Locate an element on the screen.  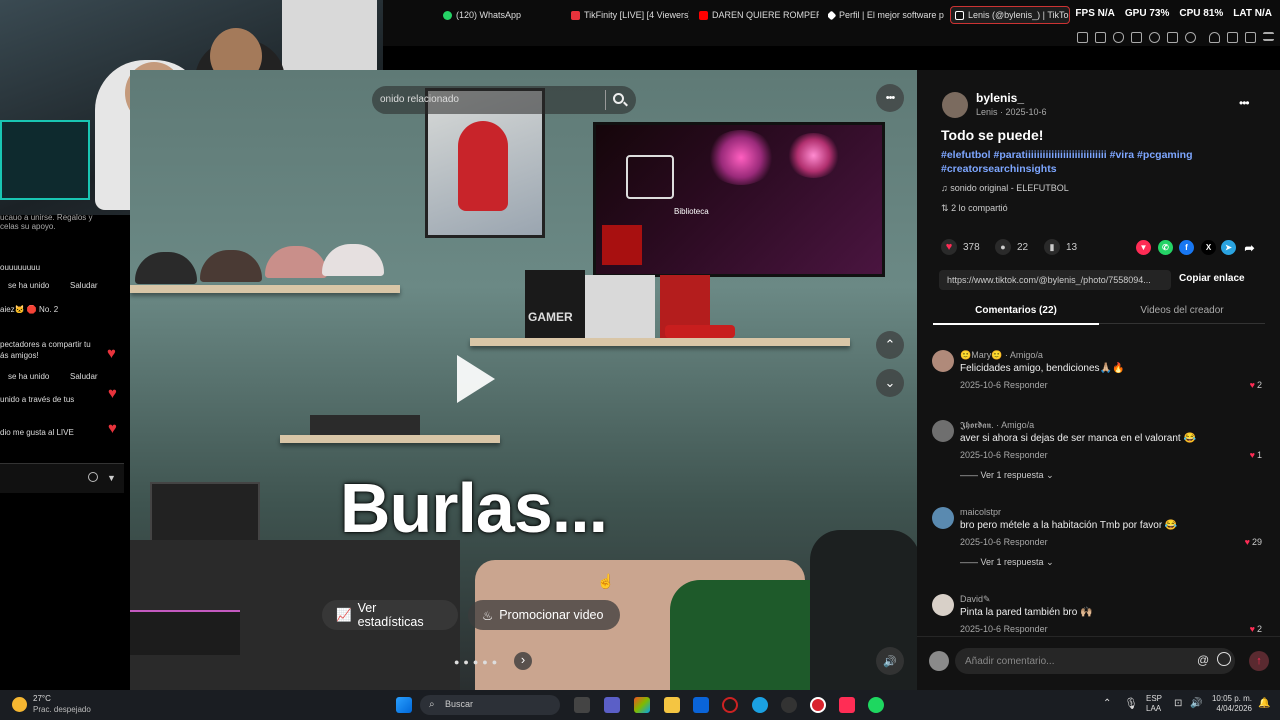
volume-button: 🔊 is located at coordinates (890, 661).